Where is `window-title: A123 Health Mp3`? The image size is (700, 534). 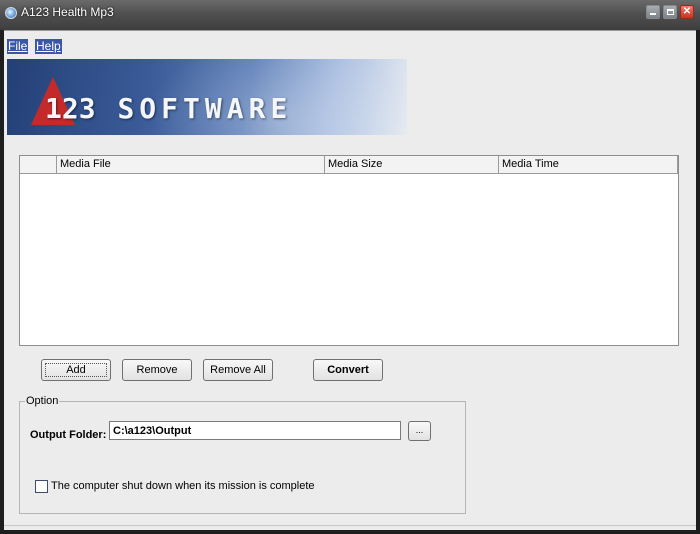 window-title: A123 Health Mp3 is located at coordinates (67, 12).